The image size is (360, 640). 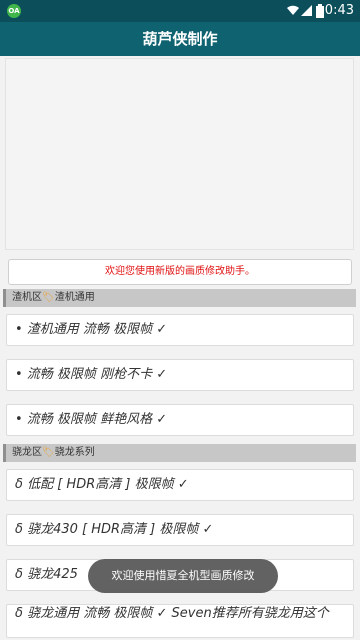 I want to click on wifi-icon, so click(x=293, y=10).